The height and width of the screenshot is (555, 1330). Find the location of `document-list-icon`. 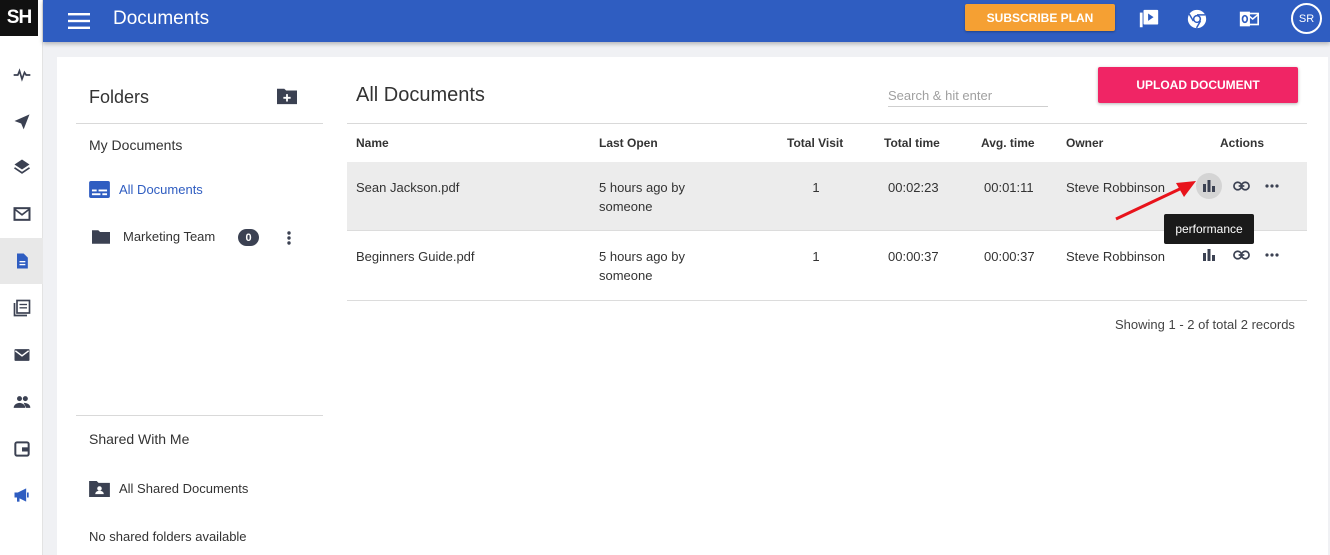

document-list-icon is located at coordinates (99, 189).